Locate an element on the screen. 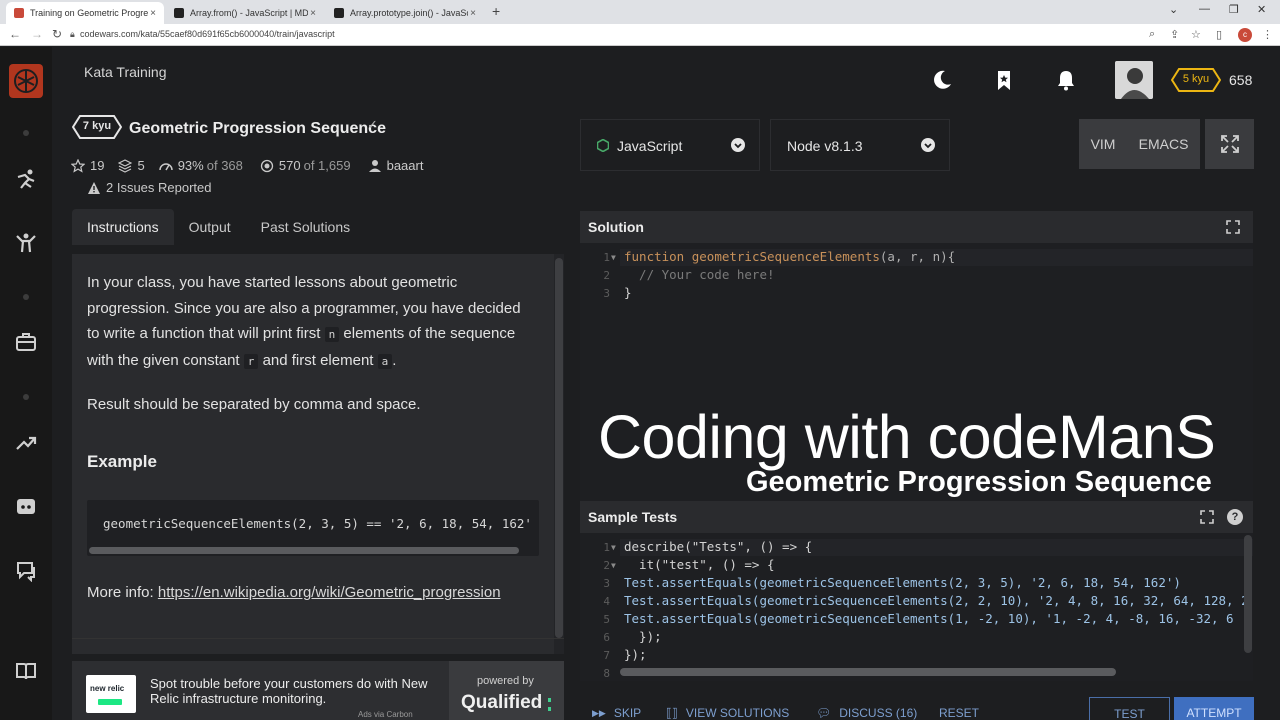 This screenshot has height=720, width=1280. browser-tab-mdn-array-from: Array.from() - JavaScript | MDN × is located at coordinates (245, 13).